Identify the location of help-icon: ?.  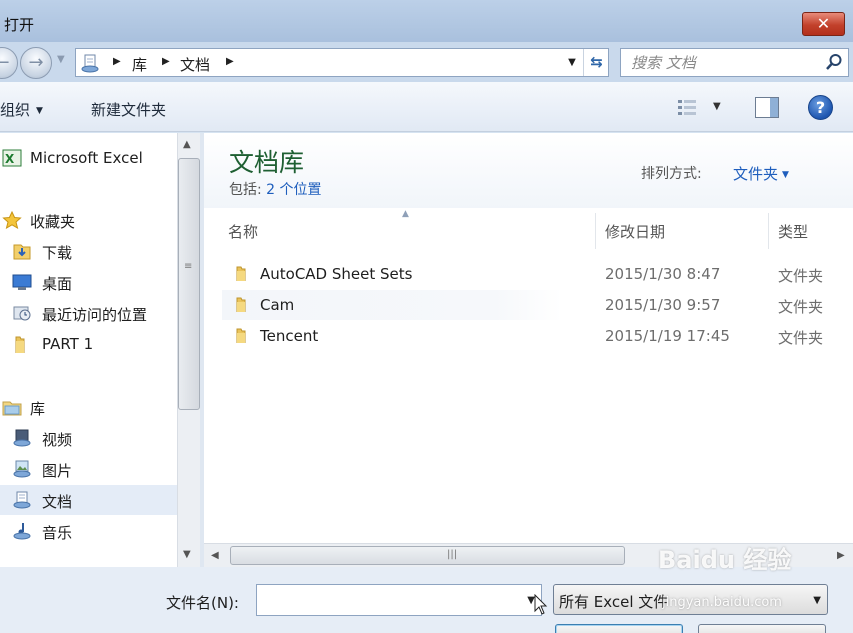
(820, 107).